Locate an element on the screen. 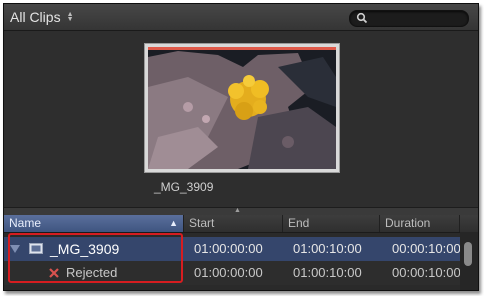  list-header: Name ▲ Start End Duration is located at coordinates (241, 224).